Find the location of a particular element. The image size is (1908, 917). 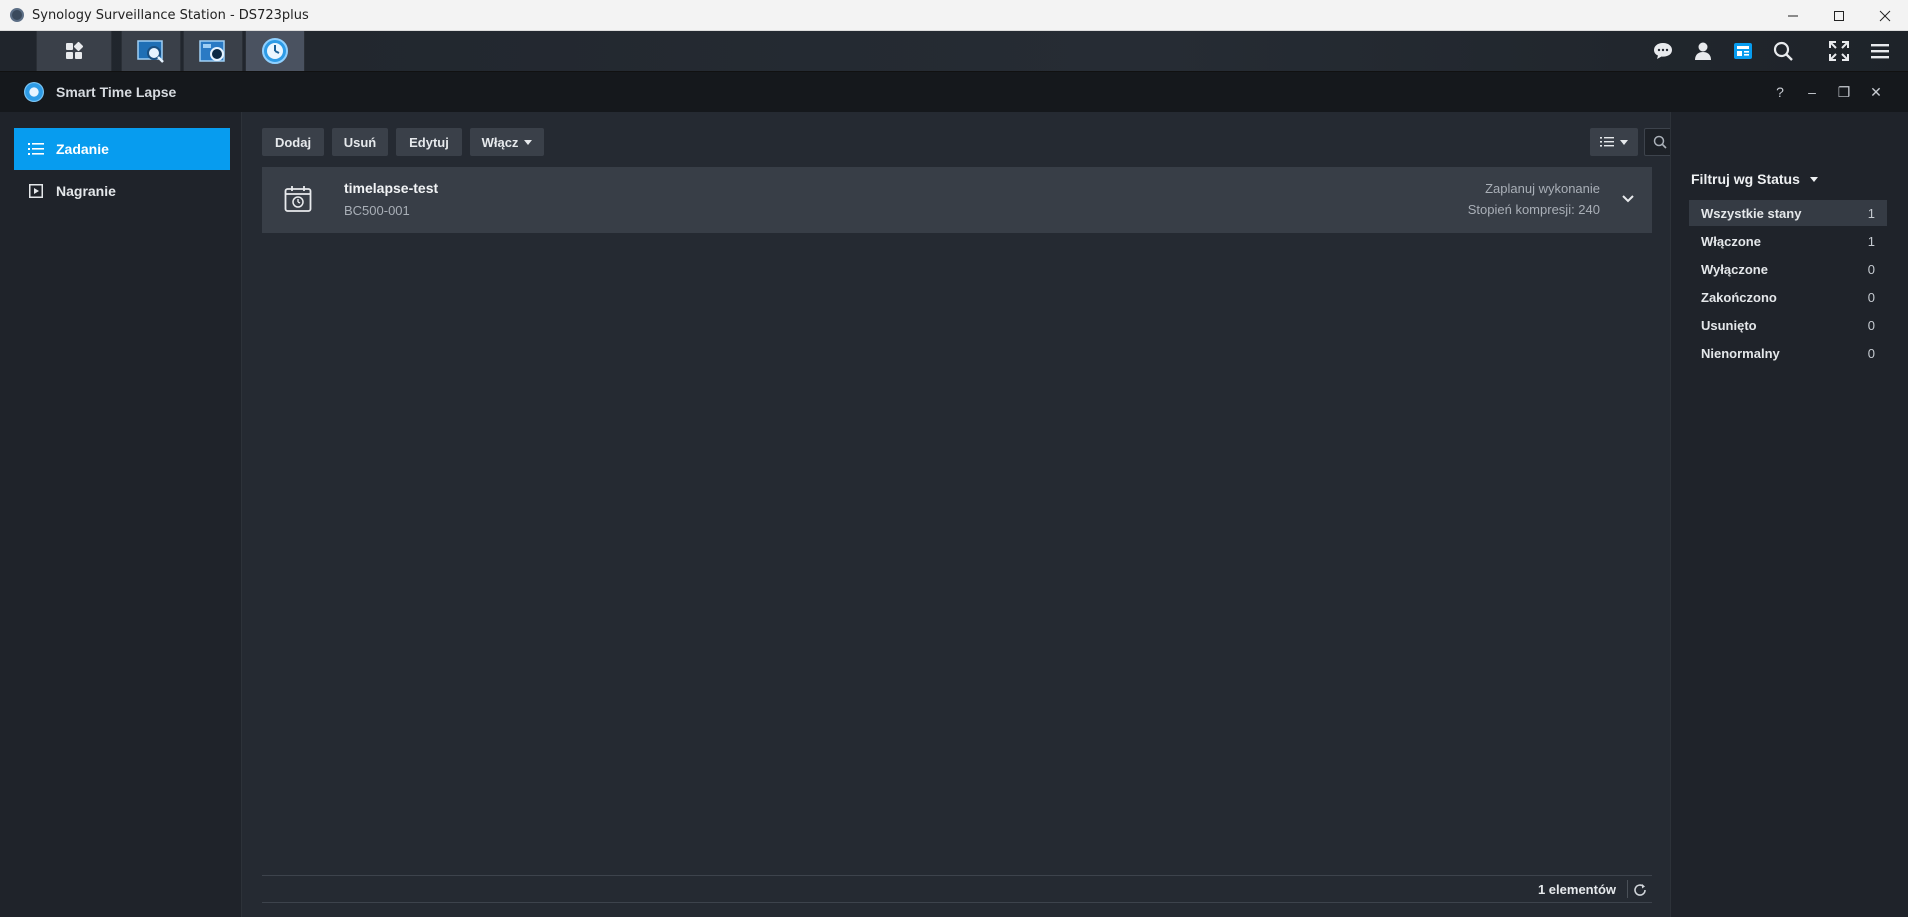

task-compression: Stopień kompresji: 240 is located at coordinates (1533, 209).